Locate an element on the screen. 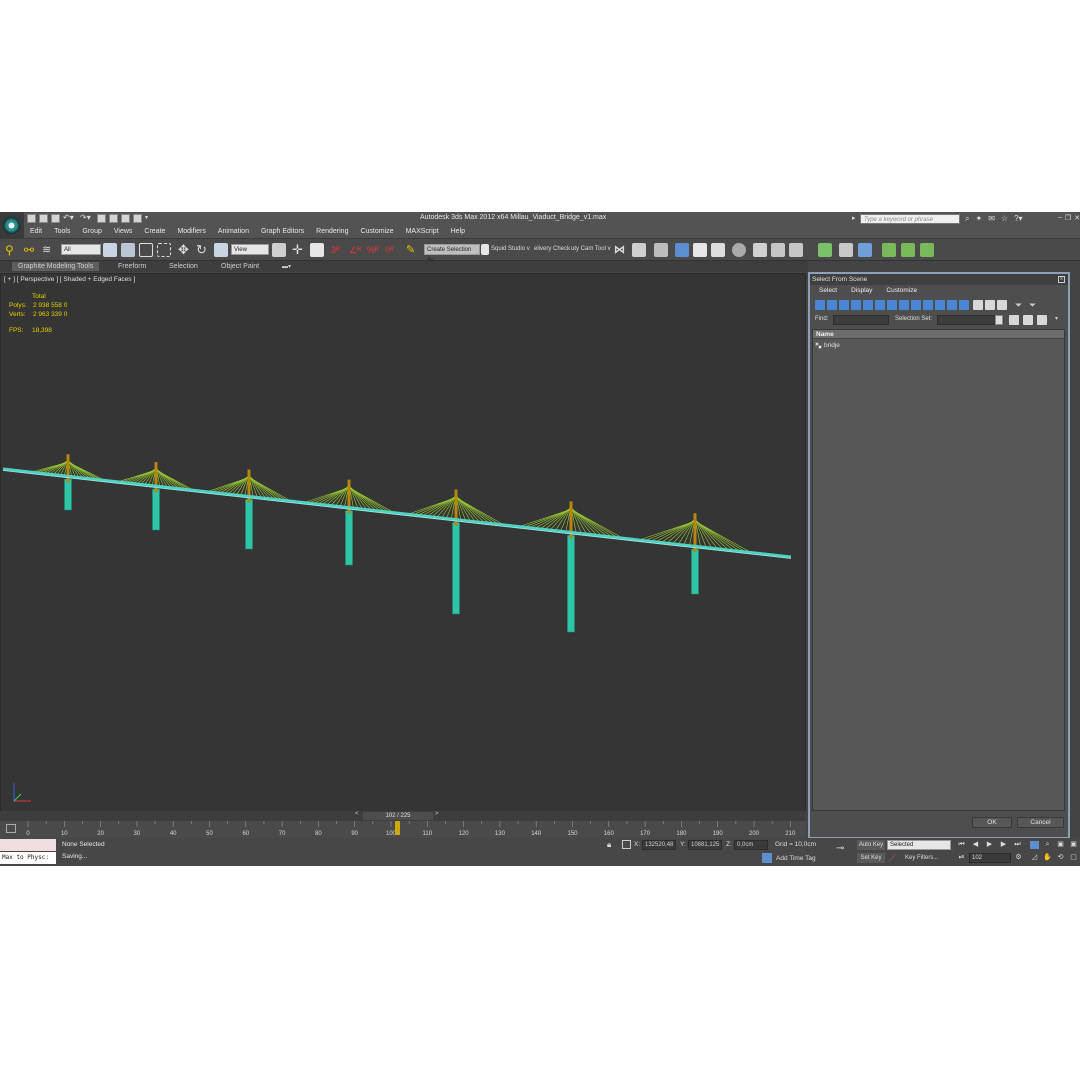 This screenshot has height=1080, width=1080. search-input: Type a keyword or phrase is located at coordinates (910, 219).